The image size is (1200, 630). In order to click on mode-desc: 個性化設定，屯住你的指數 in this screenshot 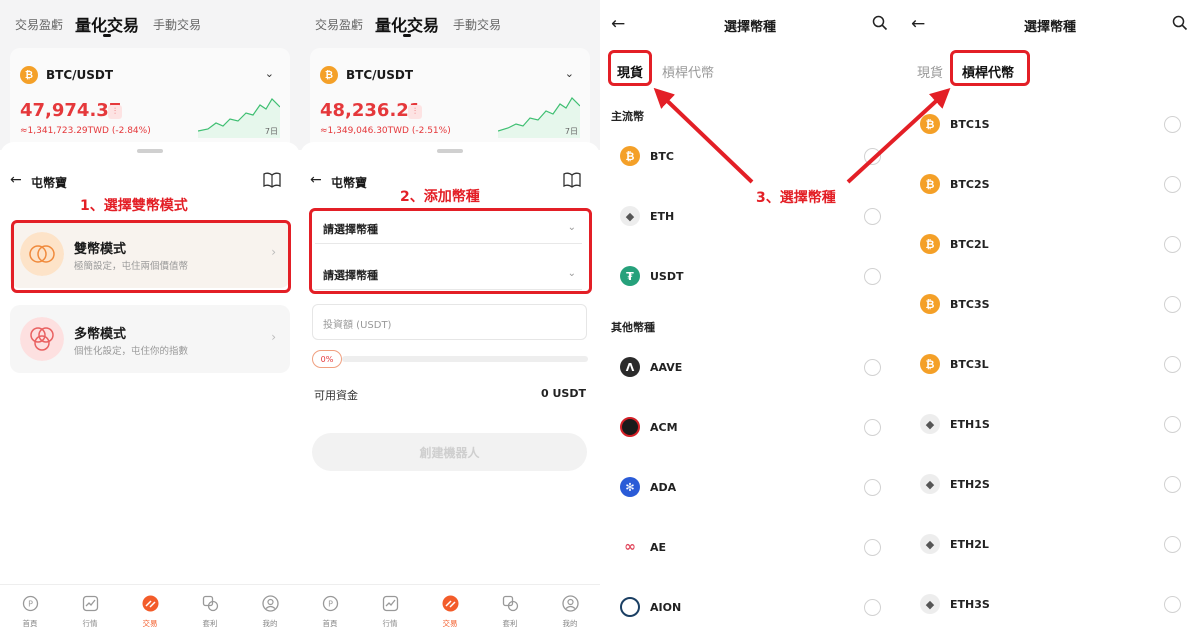, I will do `click(131, 351)`.